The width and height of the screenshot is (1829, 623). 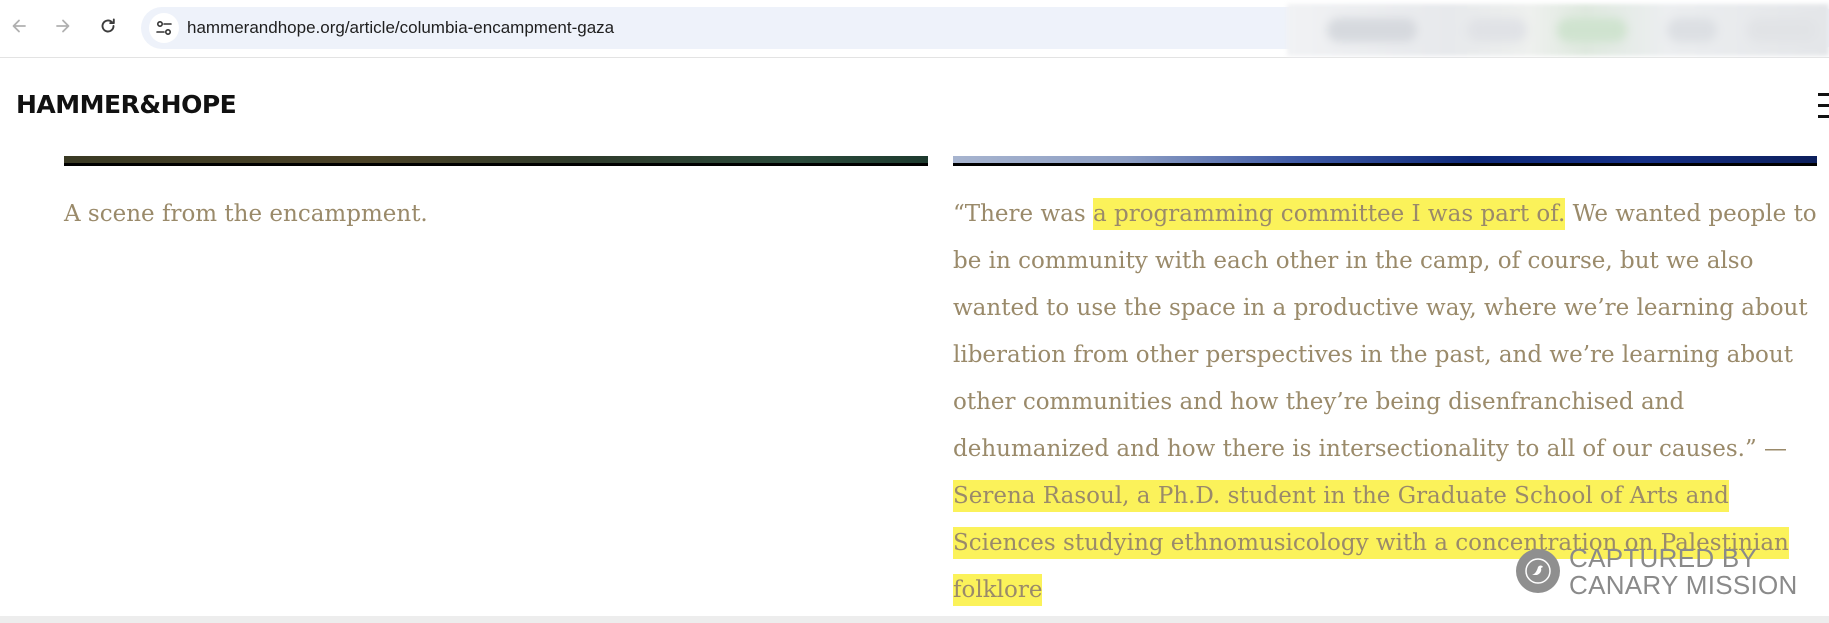 What do you see at coordinates (1823, 106) in the screenshot?
I see `hamburger-menu-icon` at bounding box center [1823, 106].